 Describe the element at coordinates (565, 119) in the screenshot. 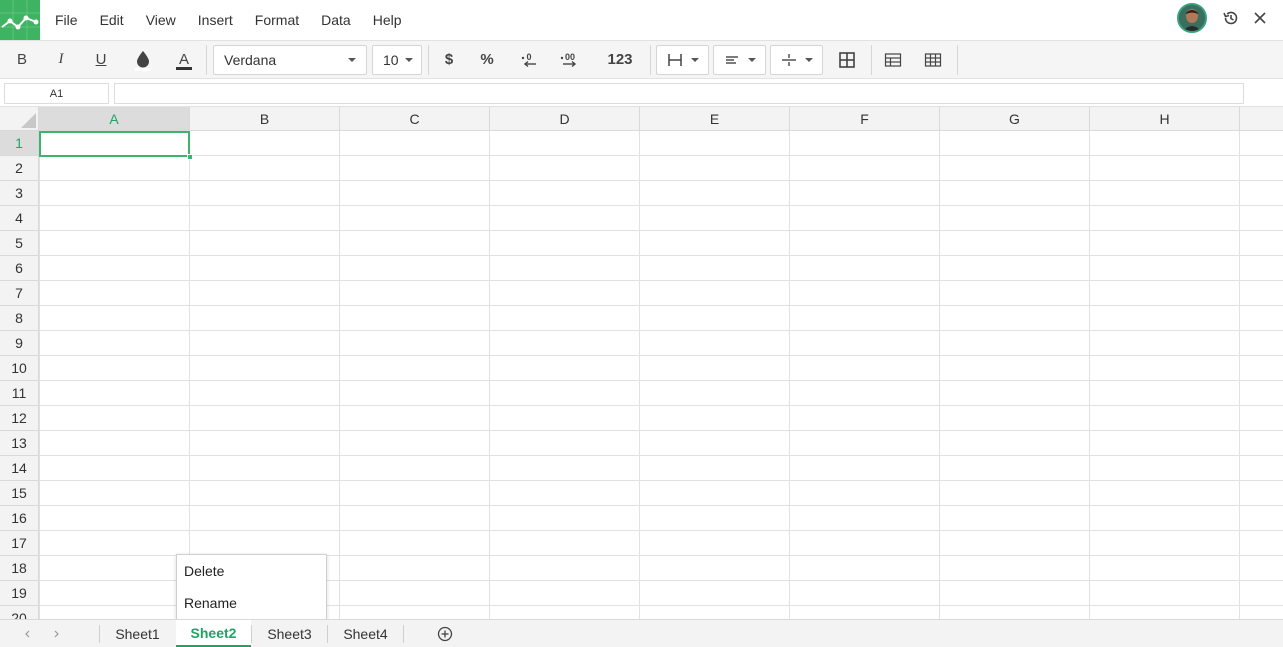

I see `column-header-d: D` at that location.